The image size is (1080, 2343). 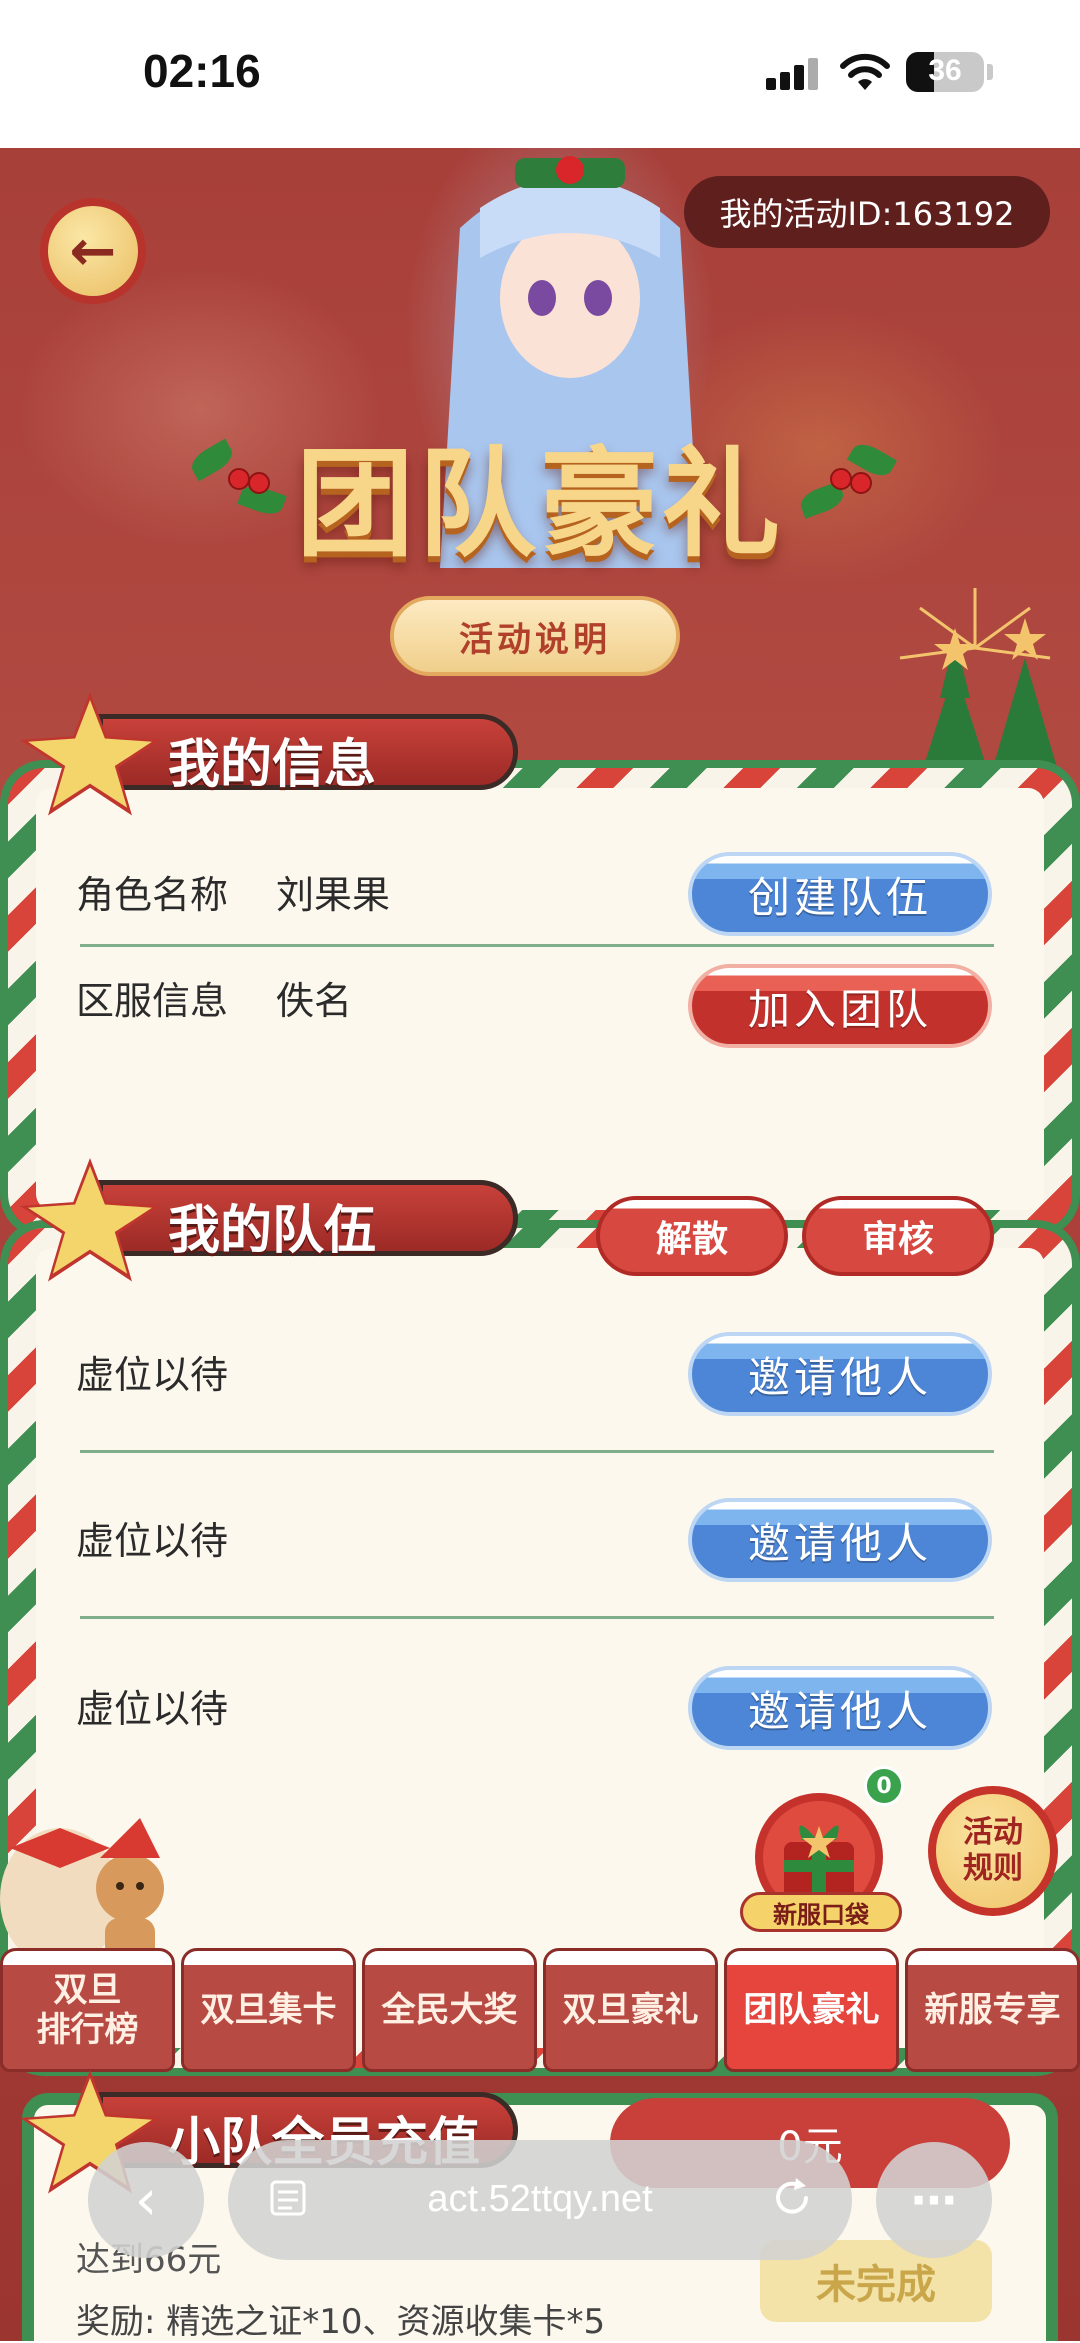 I want to click on section-tag-my-info: 我的信息, so click(x=269, y=754).